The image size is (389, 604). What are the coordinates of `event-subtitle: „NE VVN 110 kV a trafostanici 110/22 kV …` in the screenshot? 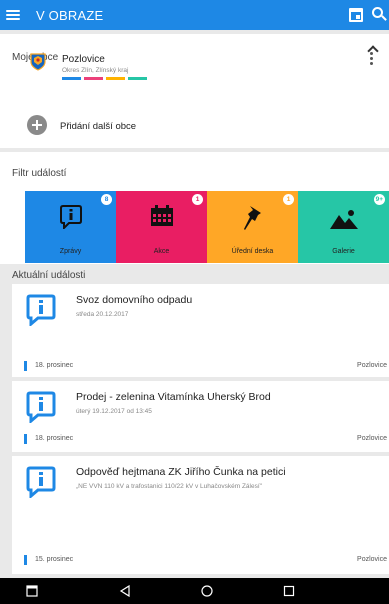 It's located at (169, 486).